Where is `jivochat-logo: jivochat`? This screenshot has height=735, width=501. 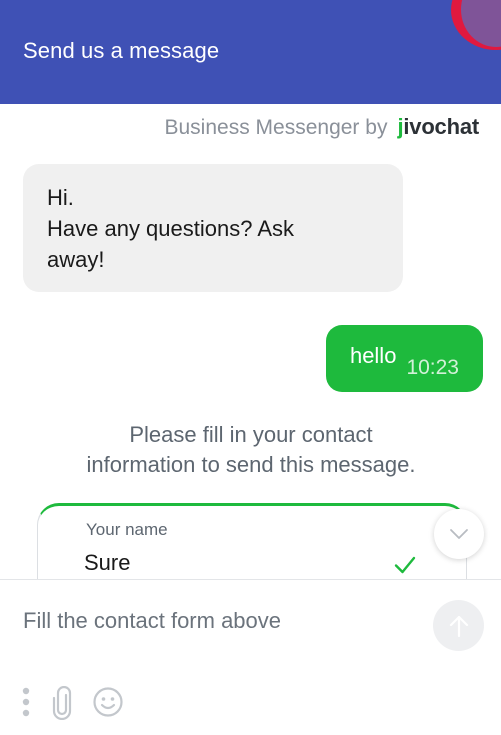 jivochat-logo: jivochat is located at coordinates (438, 127).